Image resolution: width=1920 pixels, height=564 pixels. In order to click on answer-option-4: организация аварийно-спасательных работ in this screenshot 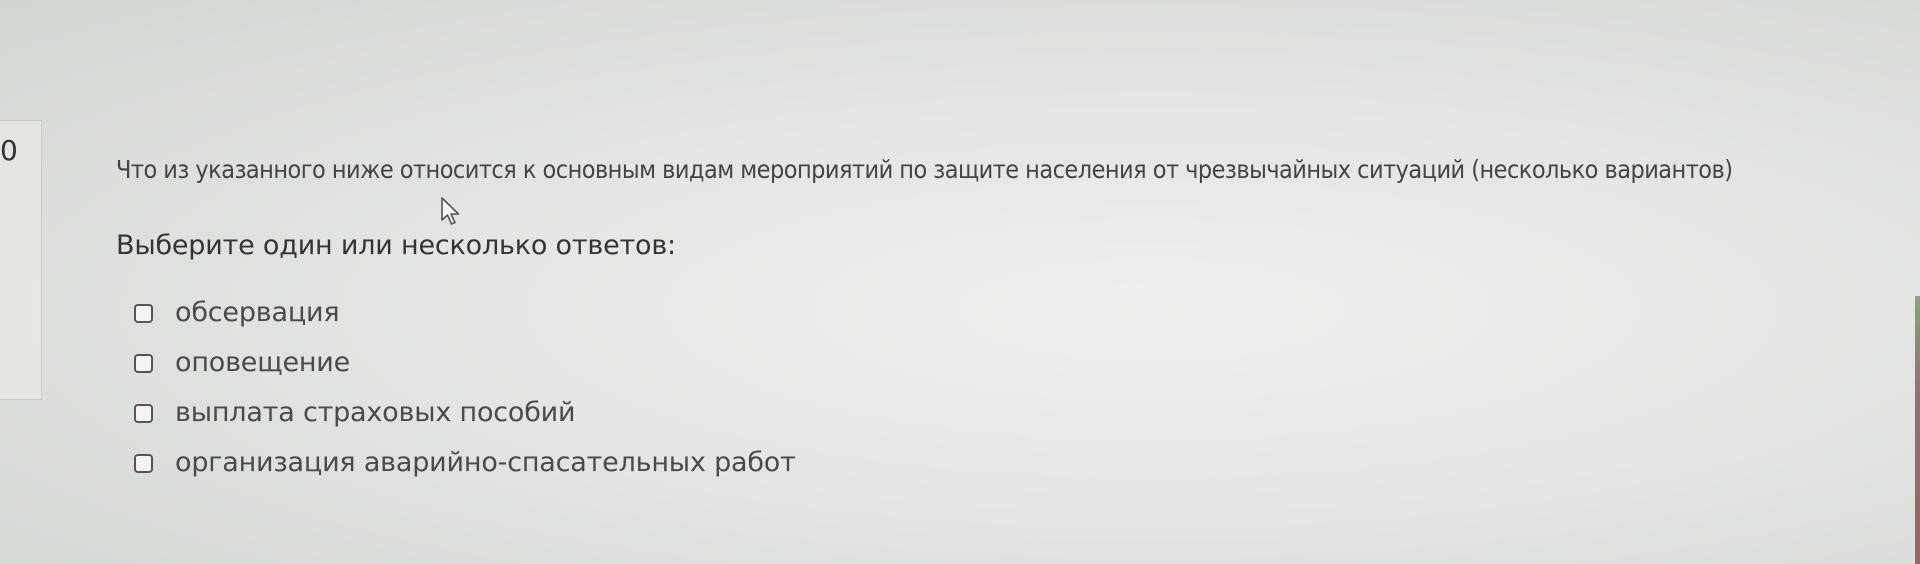, I will do `click(465, 463)`.